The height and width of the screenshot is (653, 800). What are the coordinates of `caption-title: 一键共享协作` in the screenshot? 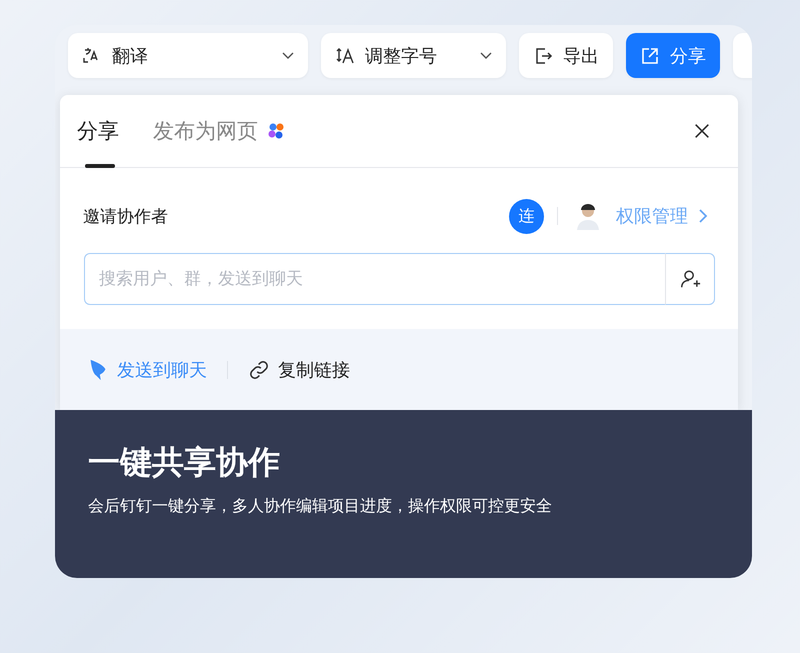 It's located at (184, 462).